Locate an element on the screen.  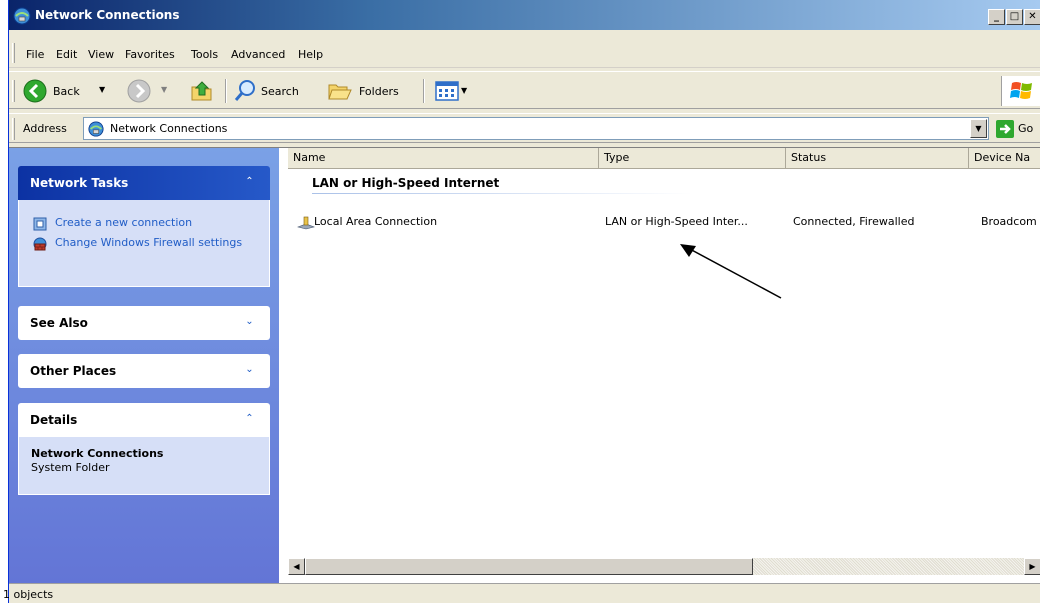
group-header: LAN or High-Speed Internet is located at coordinates (406, 183).